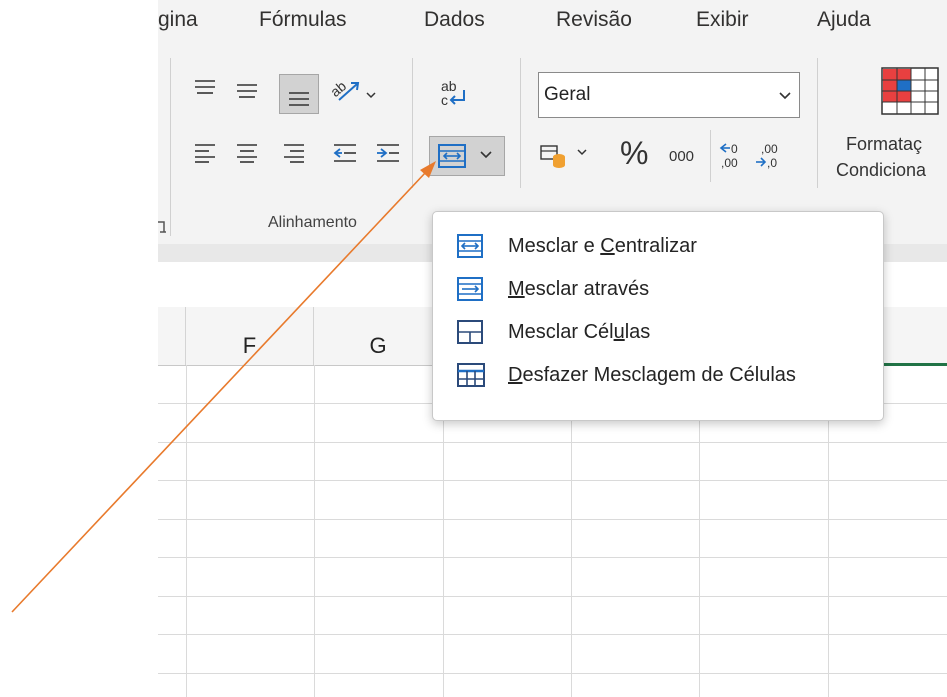 The height and width of the screenshot is (697, 947). I want to click on tab-exibir: Exibir, so click(722, 20).